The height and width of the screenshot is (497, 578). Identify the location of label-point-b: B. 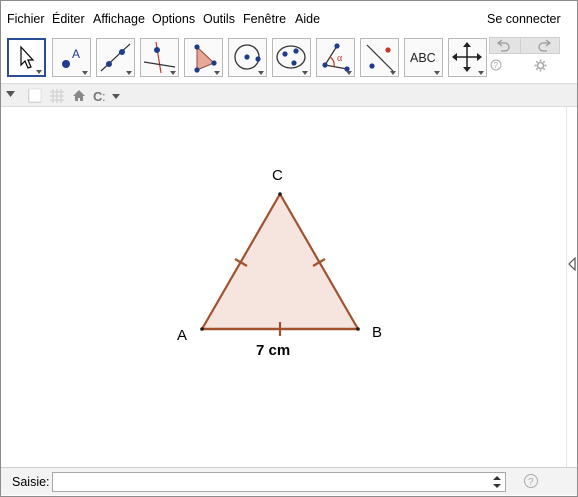
(377, 332).